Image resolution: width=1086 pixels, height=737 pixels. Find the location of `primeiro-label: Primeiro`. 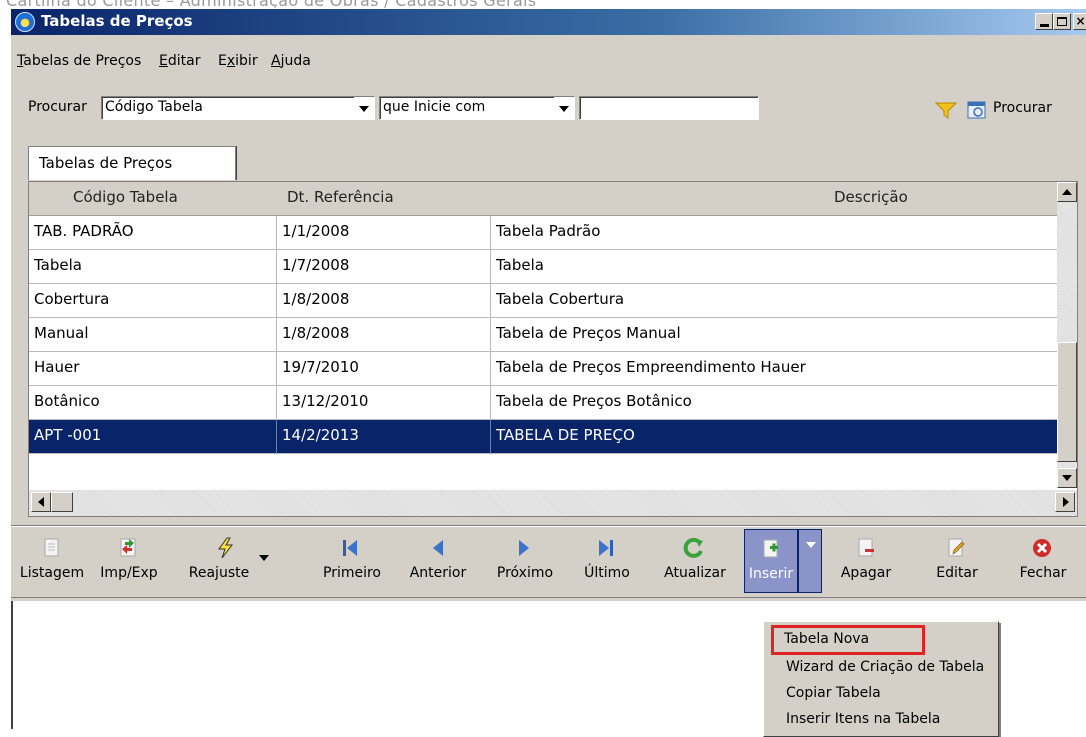

primeiro-label: Primeiro is located at coordinates (352, 573).